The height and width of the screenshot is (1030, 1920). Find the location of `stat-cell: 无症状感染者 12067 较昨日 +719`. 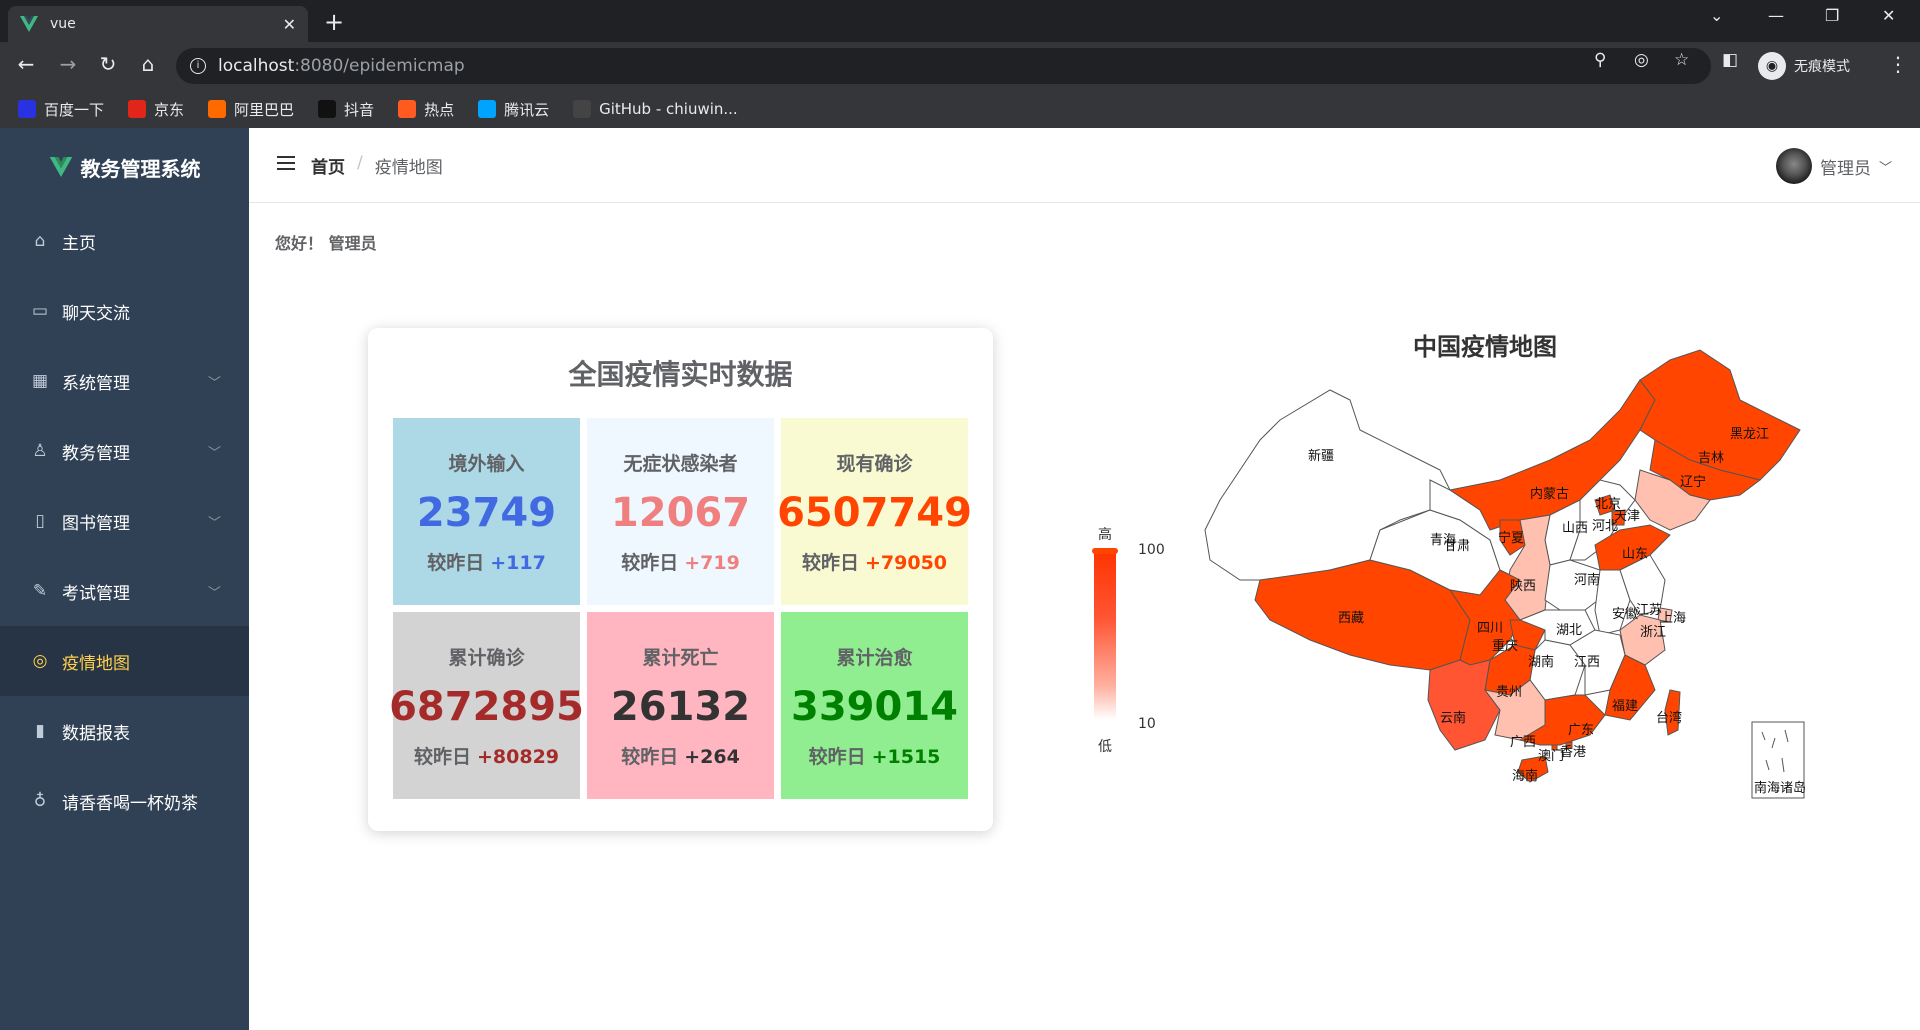

stat-cell: 无症状感染者 12067 较昨日 +719 is located at coordinates (680, 511).